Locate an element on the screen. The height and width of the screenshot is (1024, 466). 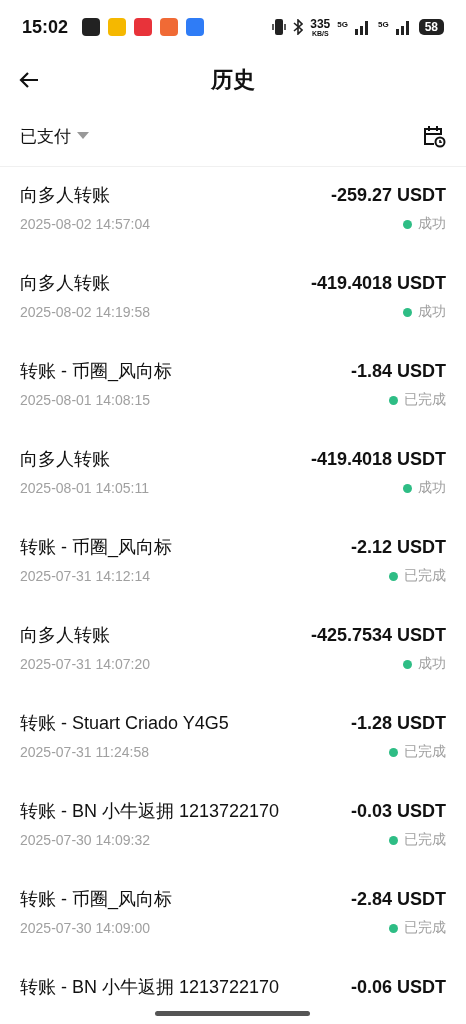
transaction-date: 2025-07-31 14:07:20 is located at coordinates (85, 664).